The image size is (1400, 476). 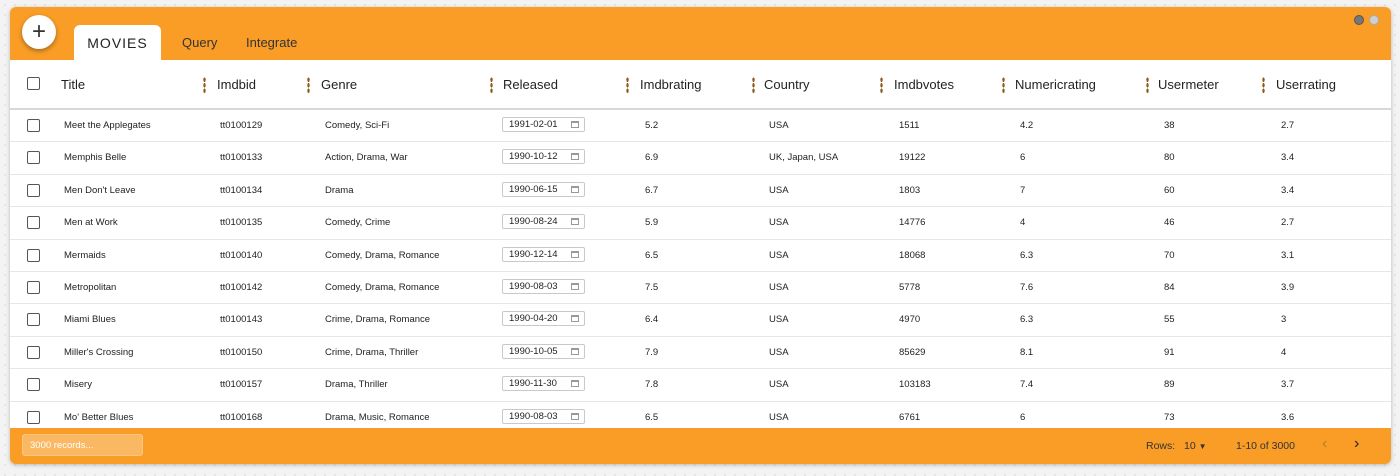 I want to click on released-date-input: 1990-06-15, so click(x=543, y=189).